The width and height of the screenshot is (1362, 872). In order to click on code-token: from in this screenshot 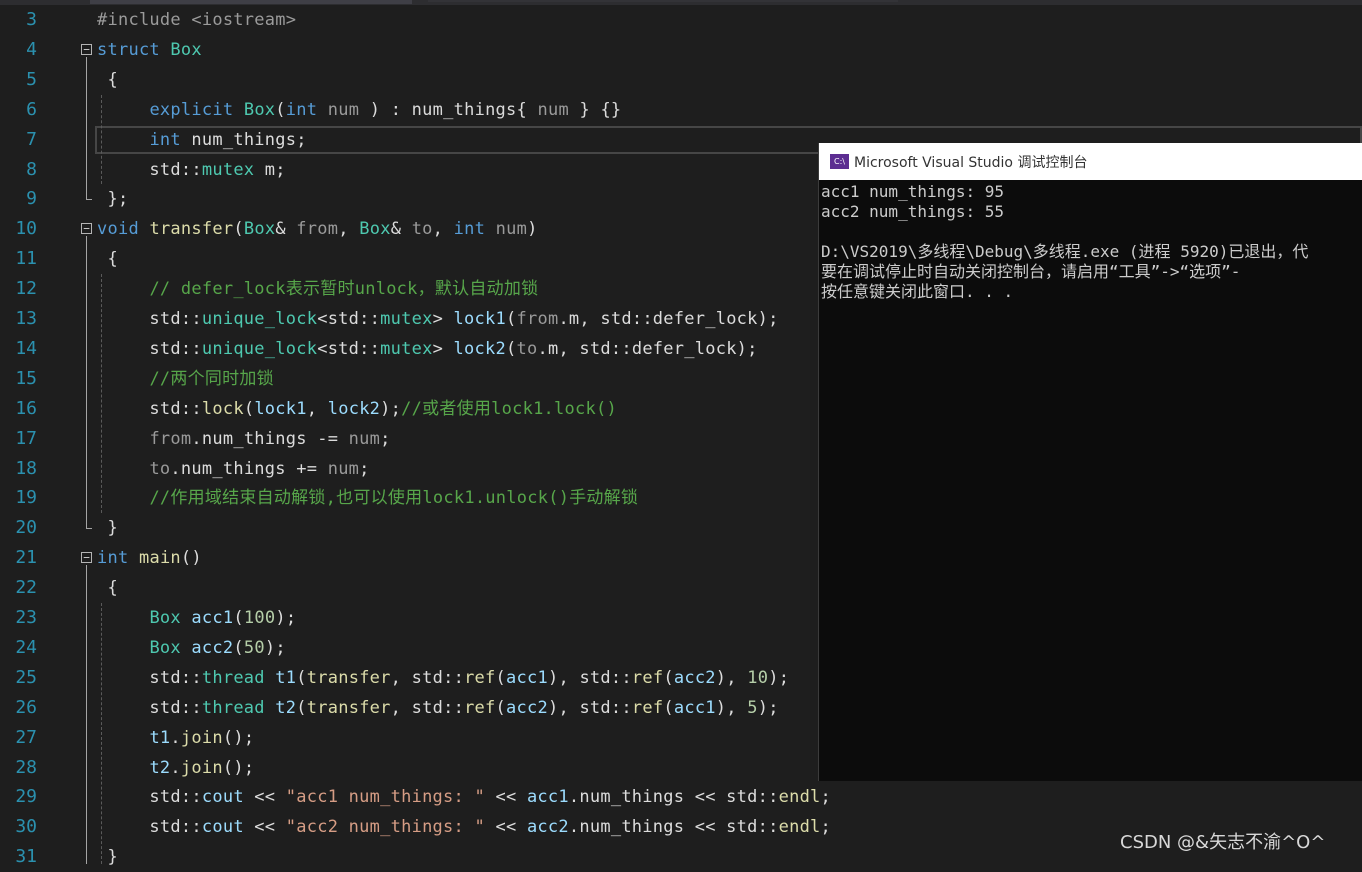, I will do `click(170, 438)`.